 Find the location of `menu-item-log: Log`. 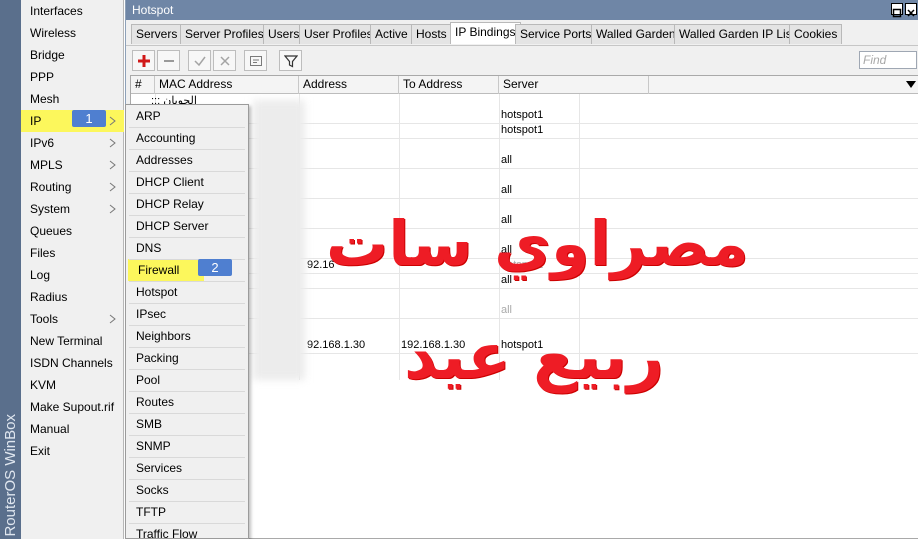

menu-item-log: Log is located at coordinates (72, 275).